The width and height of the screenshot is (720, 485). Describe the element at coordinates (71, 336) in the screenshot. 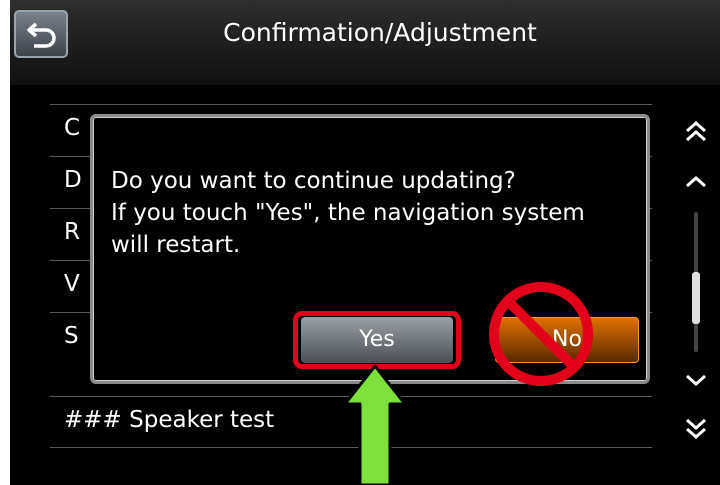

I see `list-item-label: S` at that location.